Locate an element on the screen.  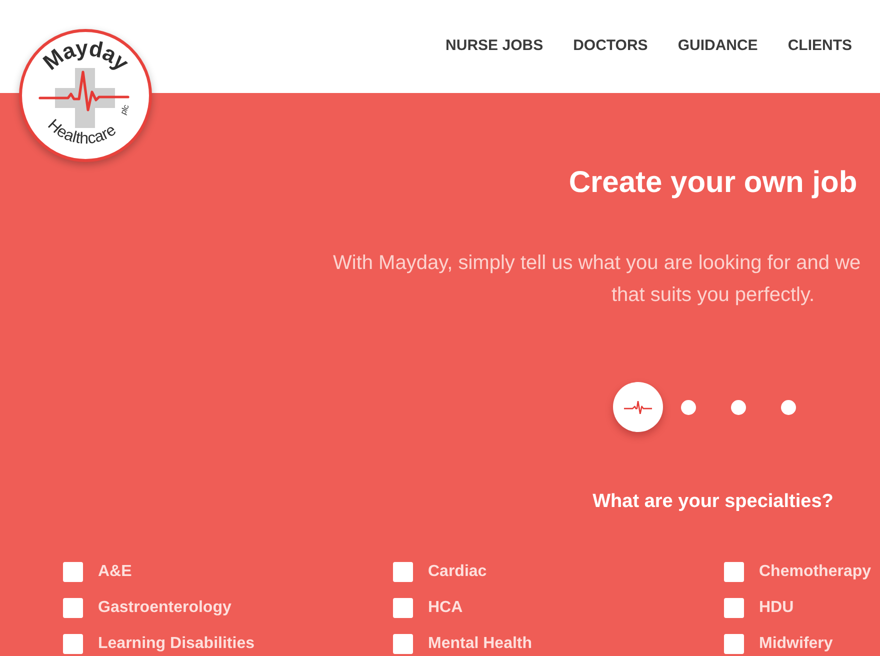
checkbox-label: Cardiac is located at coordinates (457, 572).